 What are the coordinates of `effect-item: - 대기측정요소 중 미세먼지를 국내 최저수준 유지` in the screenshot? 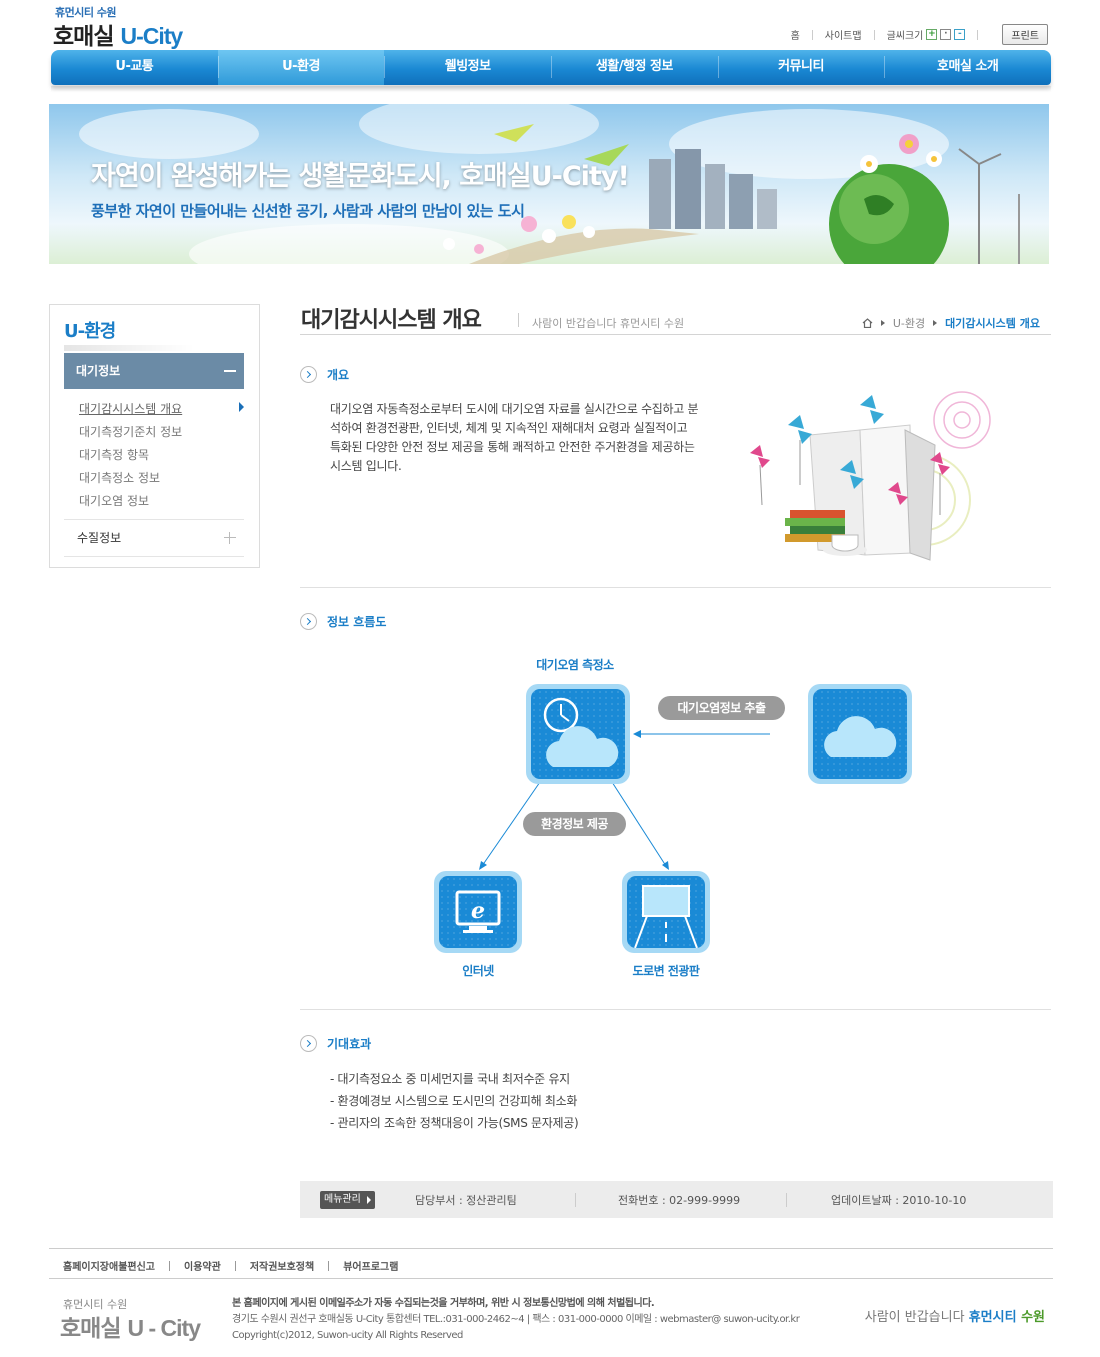 It's located at (450, 1079).